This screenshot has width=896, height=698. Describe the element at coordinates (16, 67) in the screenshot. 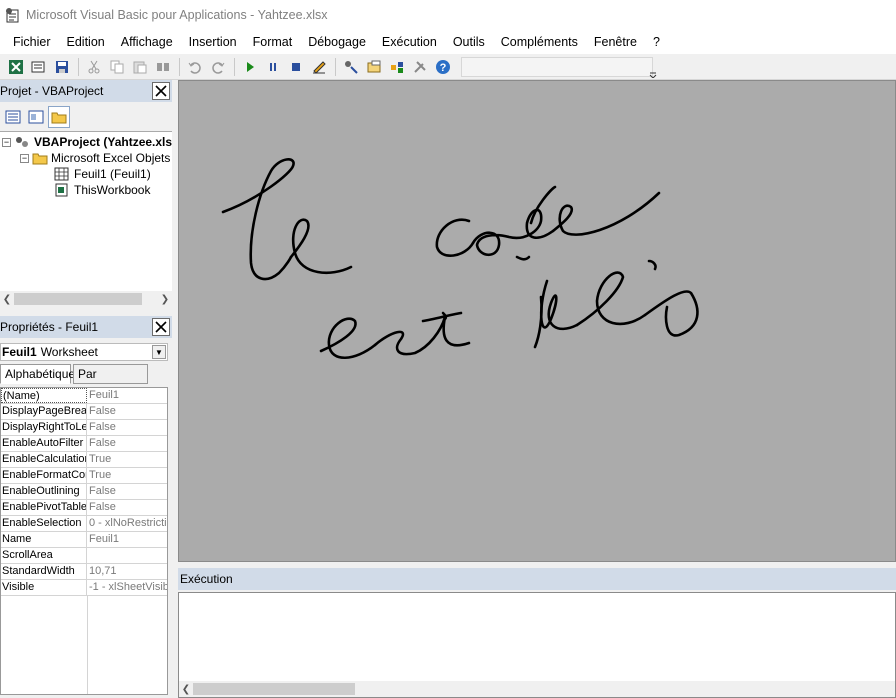

I see `excel-icon` at that location.